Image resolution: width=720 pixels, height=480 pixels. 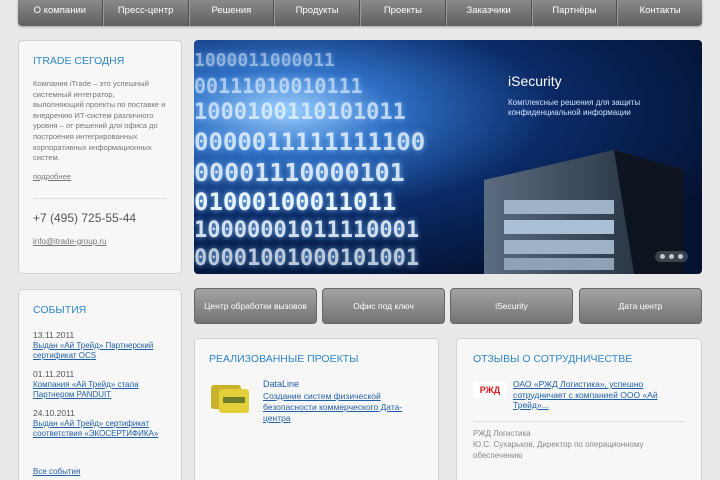 What do you see at coordinates (60, 13) in the screenshot?
I see `nav-item-about: О компании` at bounding box center [60, 13].